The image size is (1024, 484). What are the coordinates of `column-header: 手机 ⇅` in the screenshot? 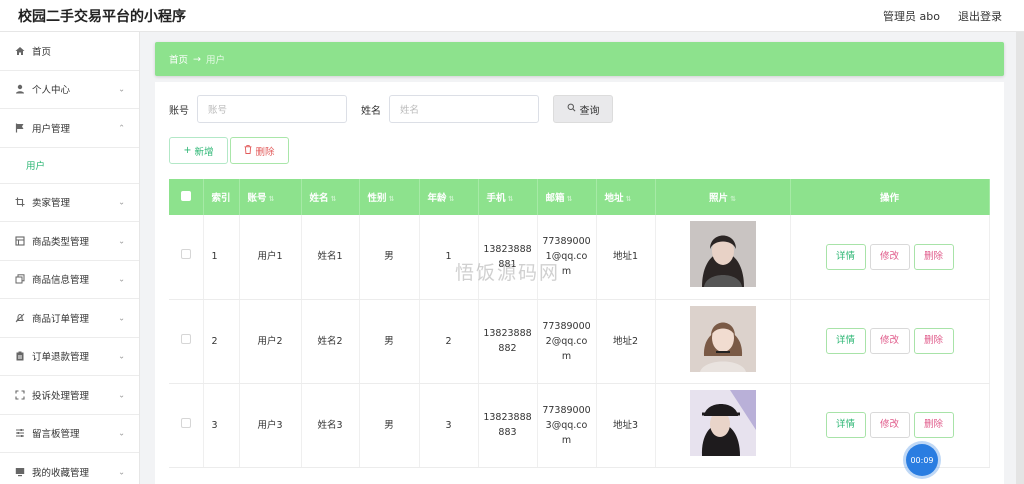 It's located at (508, 197).